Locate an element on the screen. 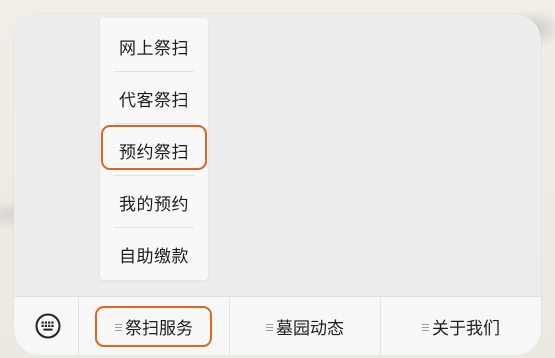  tab-worship-service: 祭扫服务 is located at coordinates (154, 326).